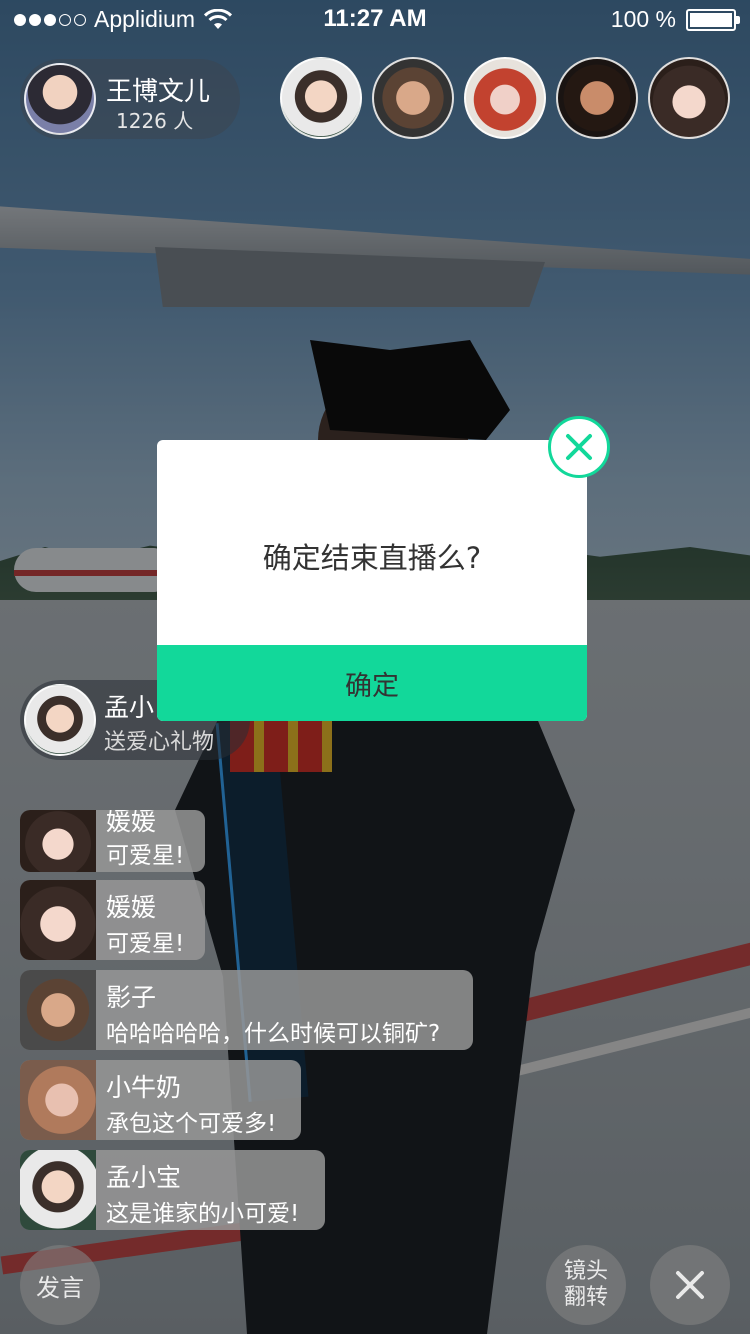  Describe the element at coordinates (372, 580) in the screenshot. I see `end-live-dialog: 确定结束直播么? 确定` at that location.